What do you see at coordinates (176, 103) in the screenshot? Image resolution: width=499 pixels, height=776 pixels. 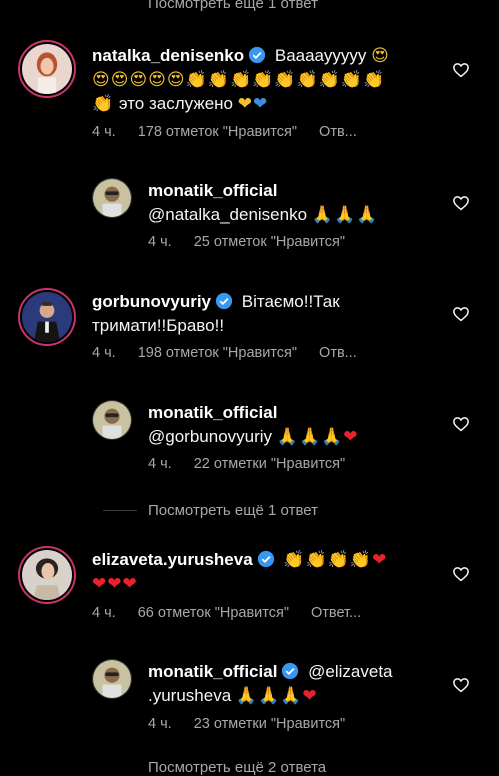 I see `comment-text: это заслужено` at bounding box center [176, 103].